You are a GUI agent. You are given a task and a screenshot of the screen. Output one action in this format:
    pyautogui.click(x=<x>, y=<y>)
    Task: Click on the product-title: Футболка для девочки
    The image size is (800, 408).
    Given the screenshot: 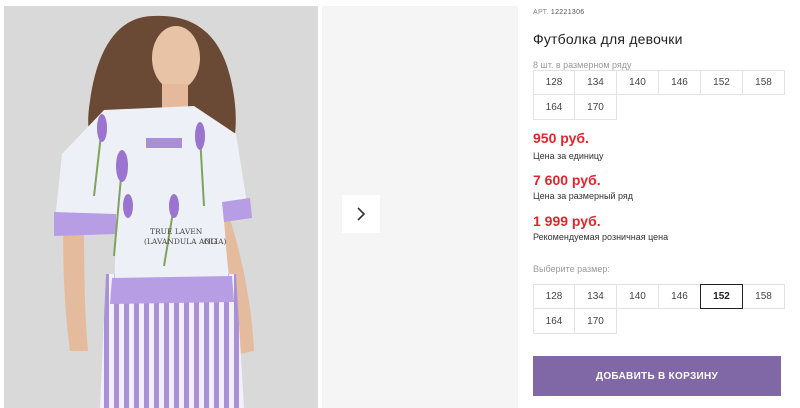 What is the action you would take?
    pyautogui.click(x=608, y=39)
    